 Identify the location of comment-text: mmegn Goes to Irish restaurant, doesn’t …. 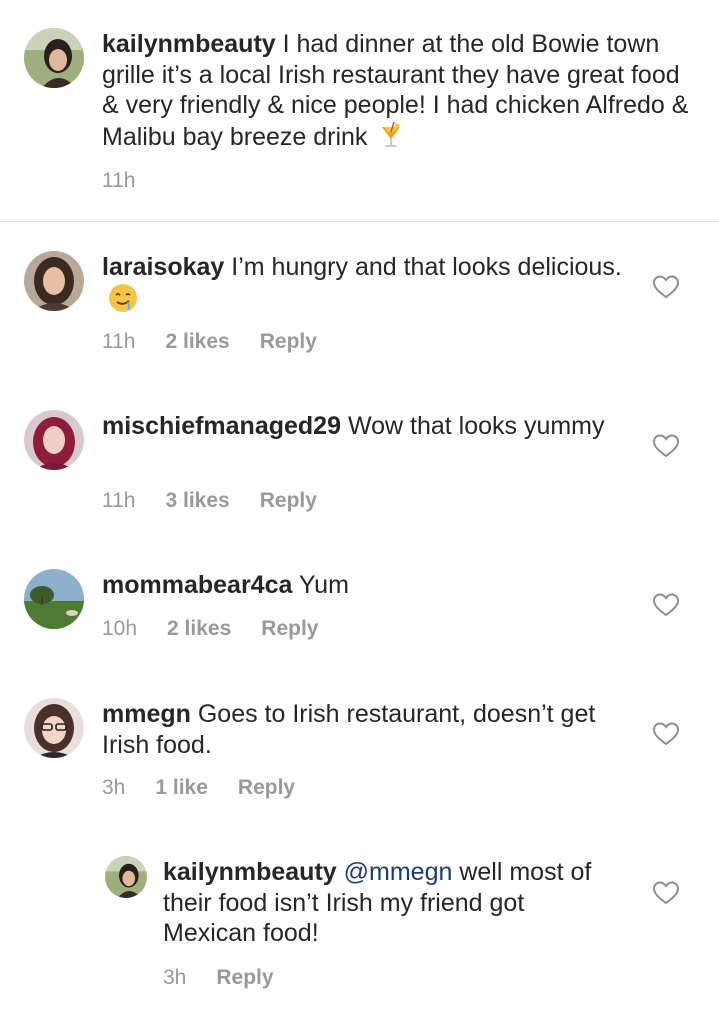
(372, 729).